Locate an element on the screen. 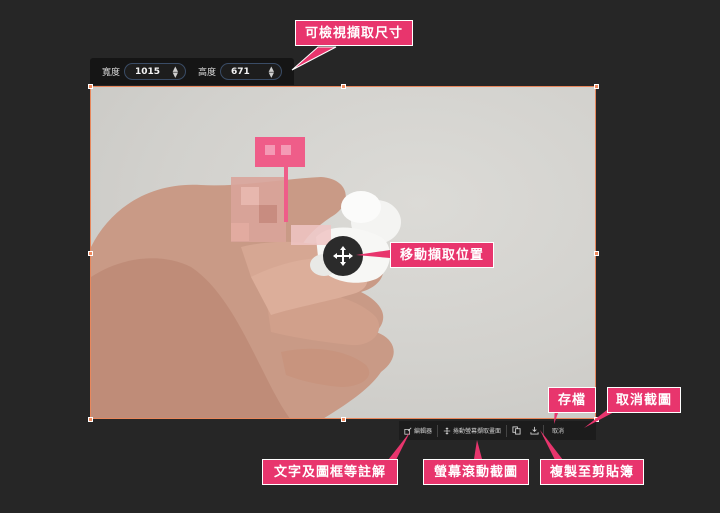 The width and height of the screenshot is (720, 513). callout-save: 存檔 is located at coordinates (572, 400).